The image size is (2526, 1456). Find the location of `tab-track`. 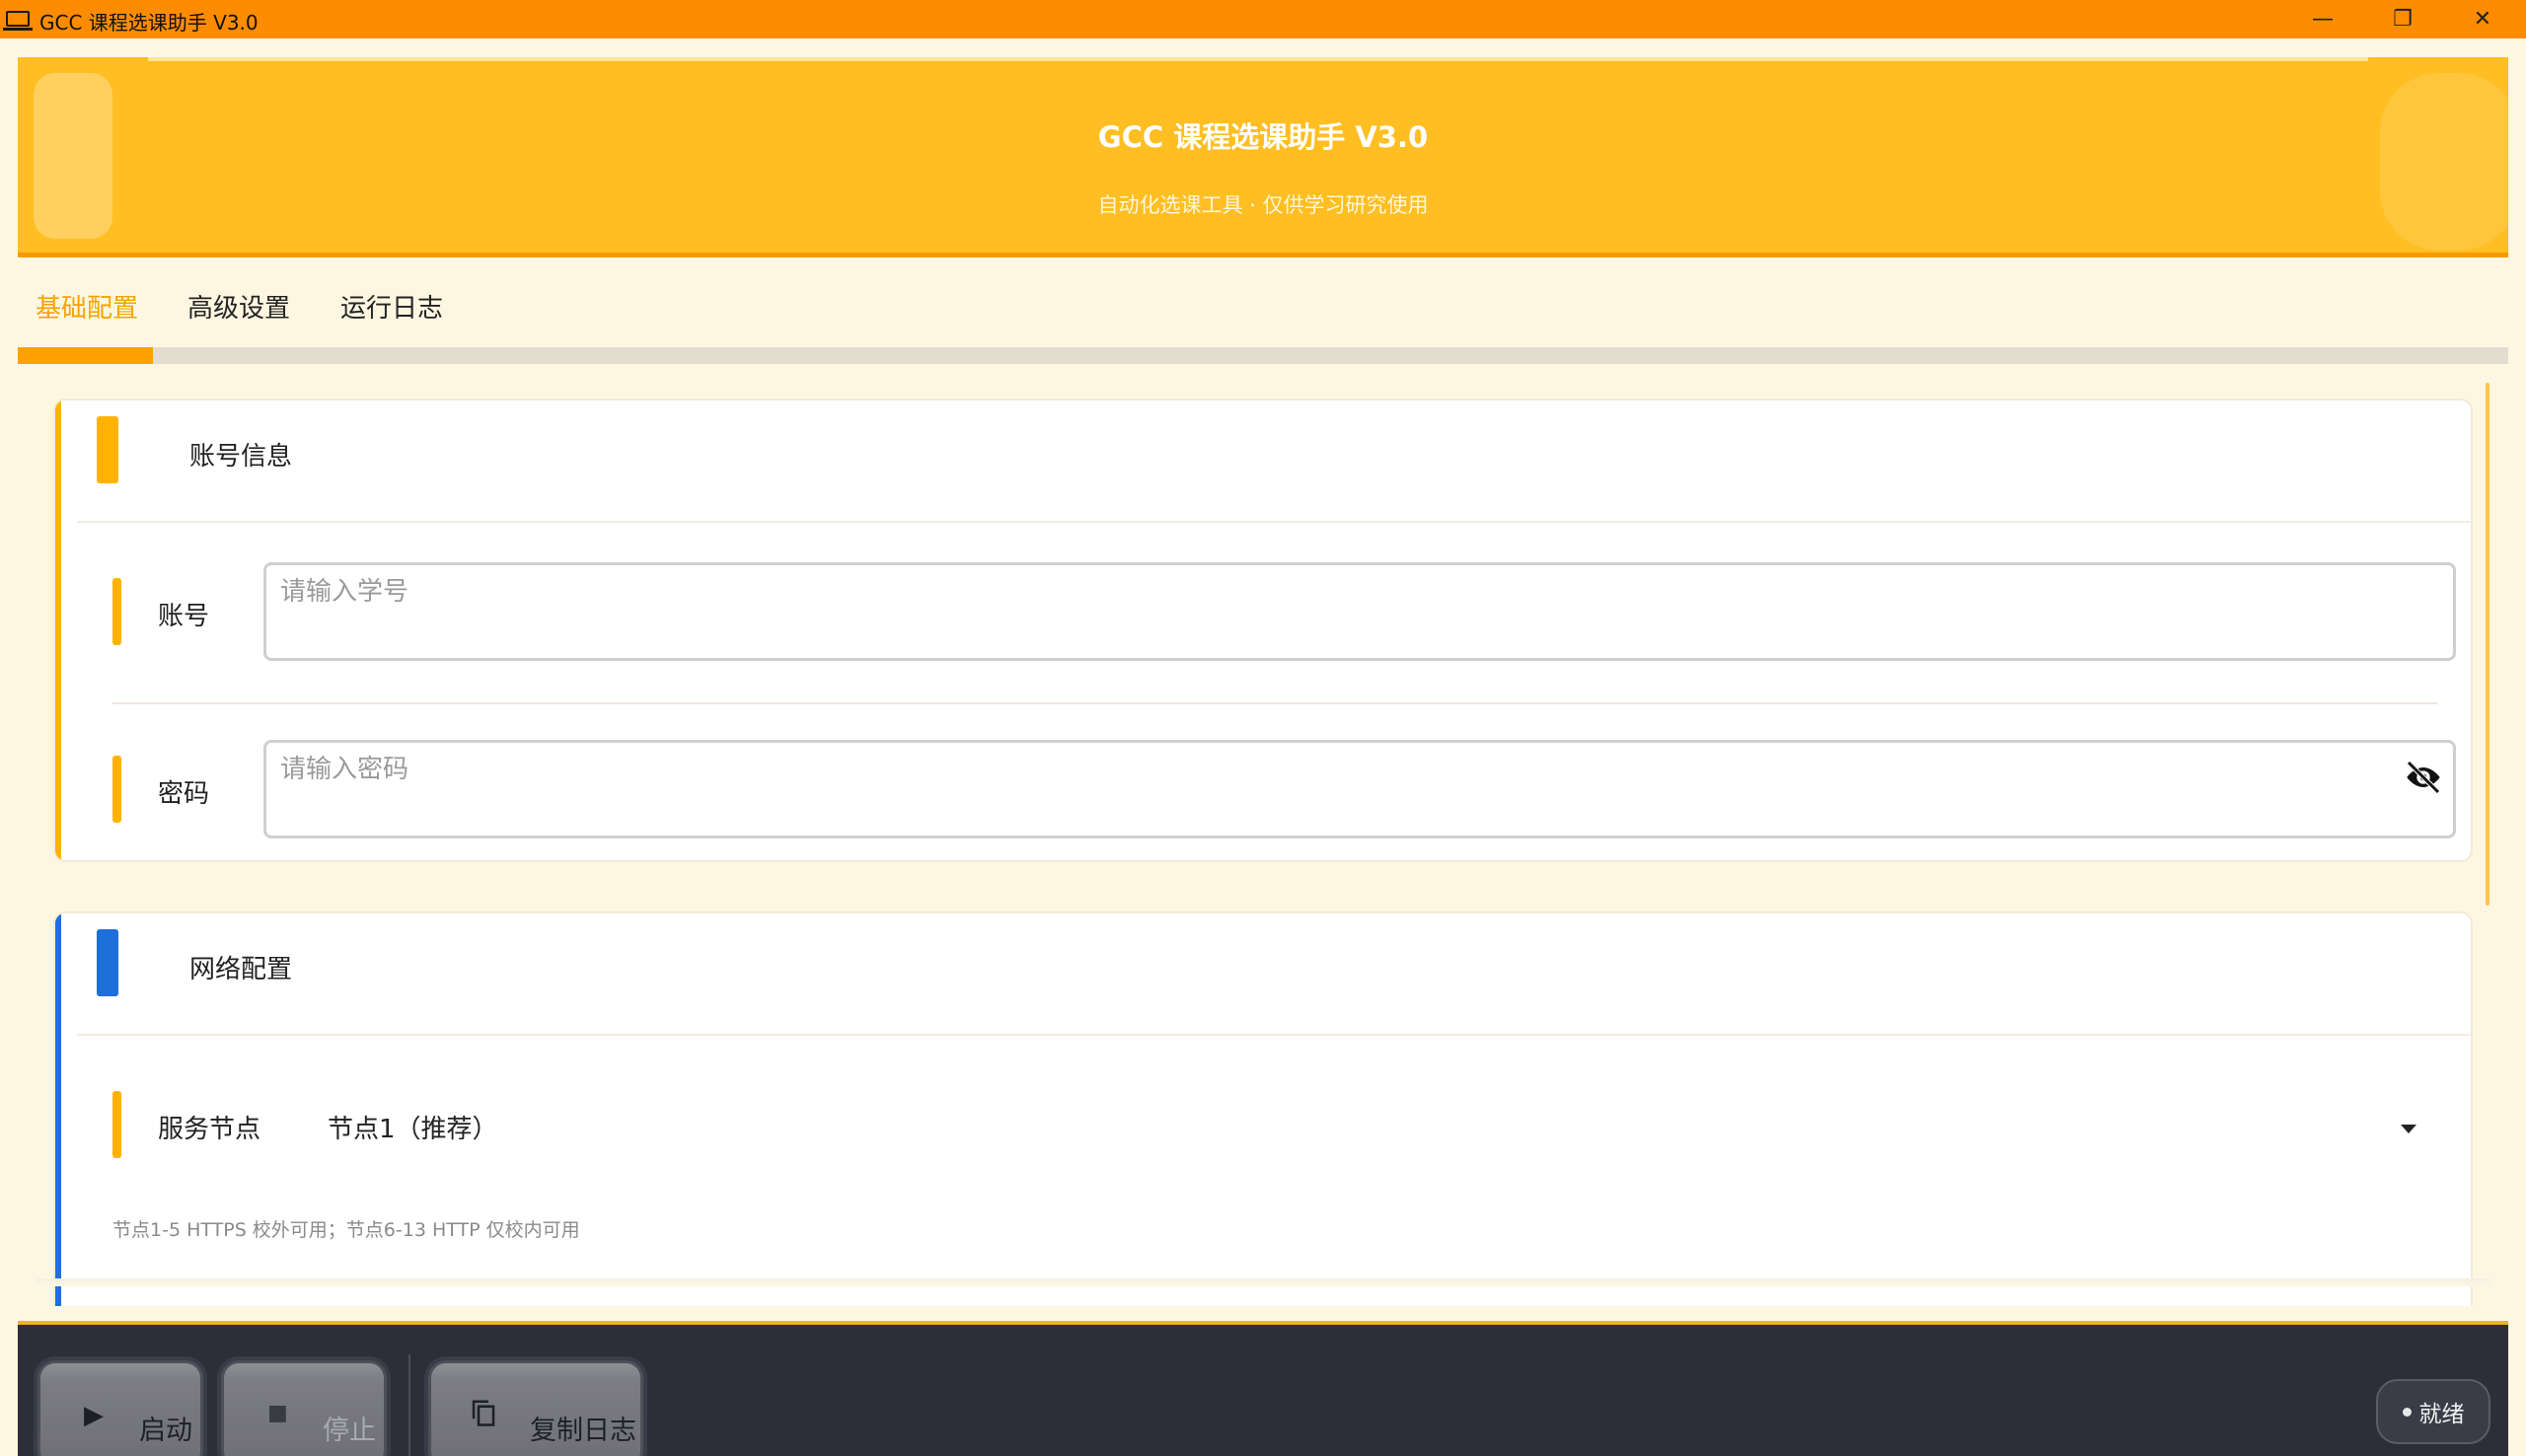

tab-track is located at coordinates (1263, 355).